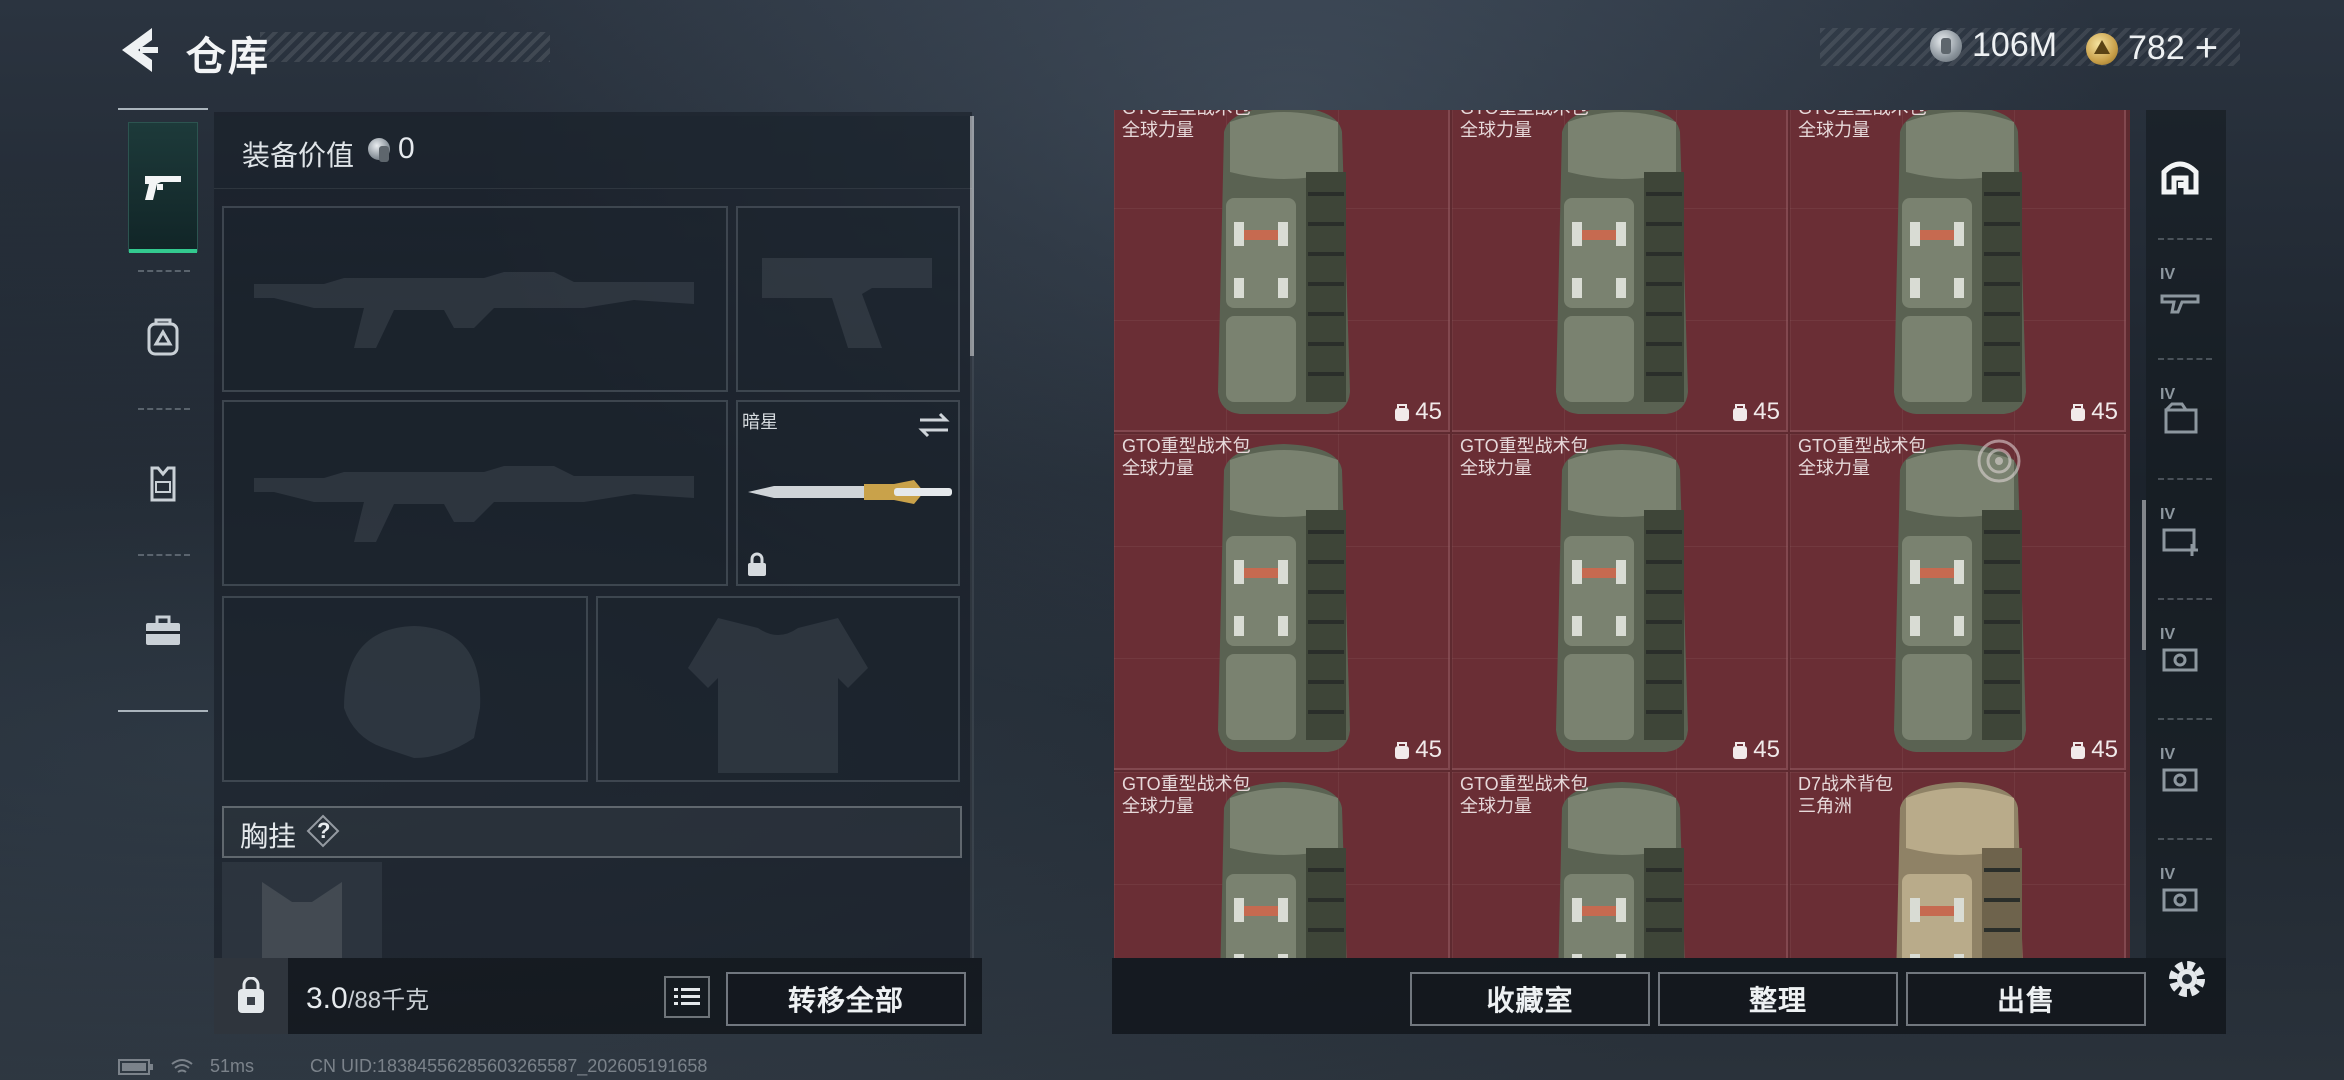 The image size is (2344, 1080). What do you see at coordinates (2186, 178) in the screenshot?
I see `filter-all` at bounding box center [2186, 178].